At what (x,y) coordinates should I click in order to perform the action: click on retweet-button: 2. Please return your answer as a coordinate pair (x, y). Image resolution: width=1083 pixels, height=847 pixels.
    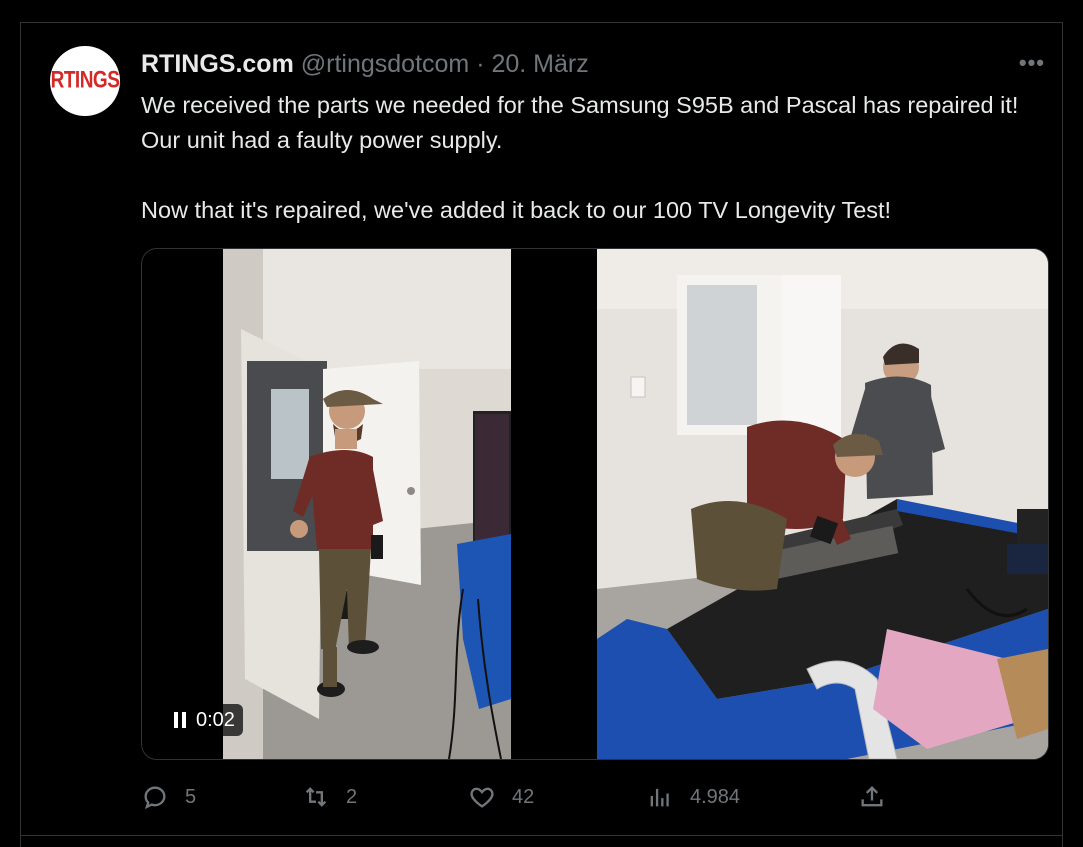
    Looking at the image, I should click on (329, 797).